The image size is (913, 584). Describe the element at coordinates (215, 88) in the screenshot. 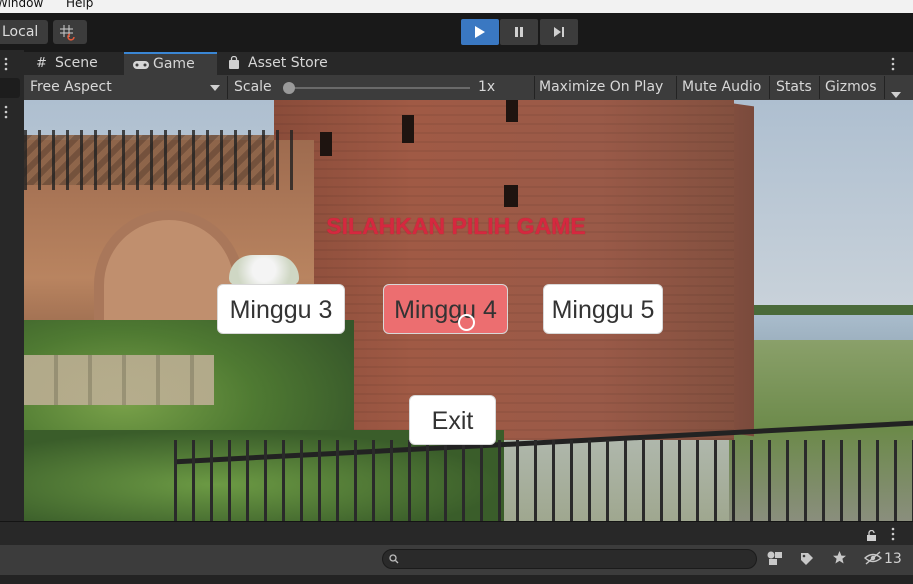

I see `chevron-down-icon` at that location.